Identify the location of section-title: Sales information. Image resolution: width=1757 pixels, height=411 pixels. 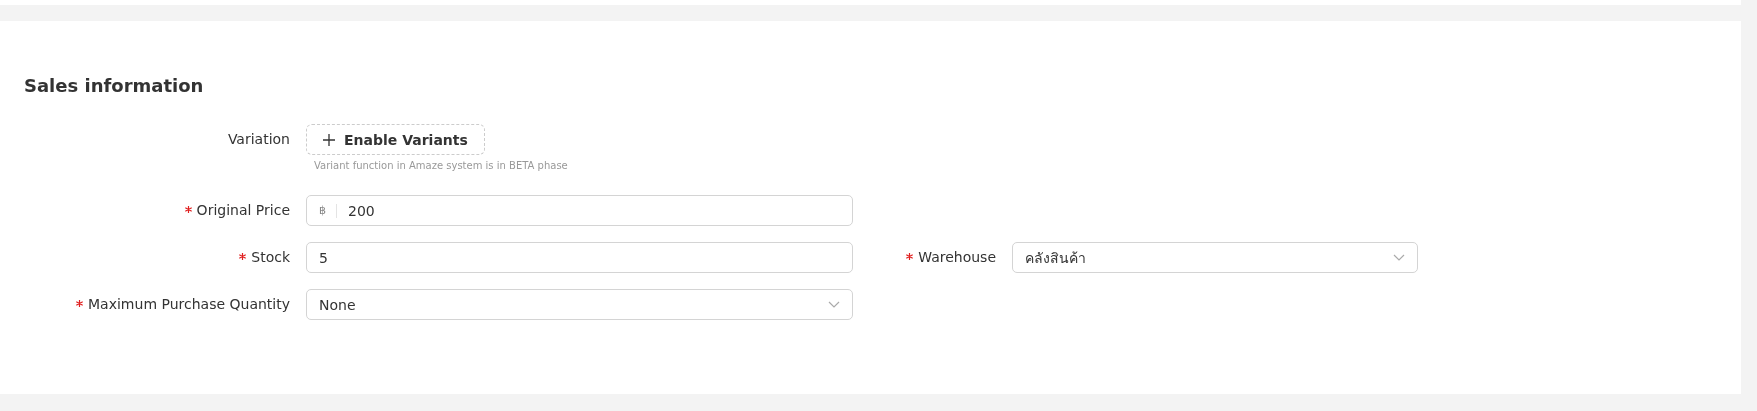
(114, 86).